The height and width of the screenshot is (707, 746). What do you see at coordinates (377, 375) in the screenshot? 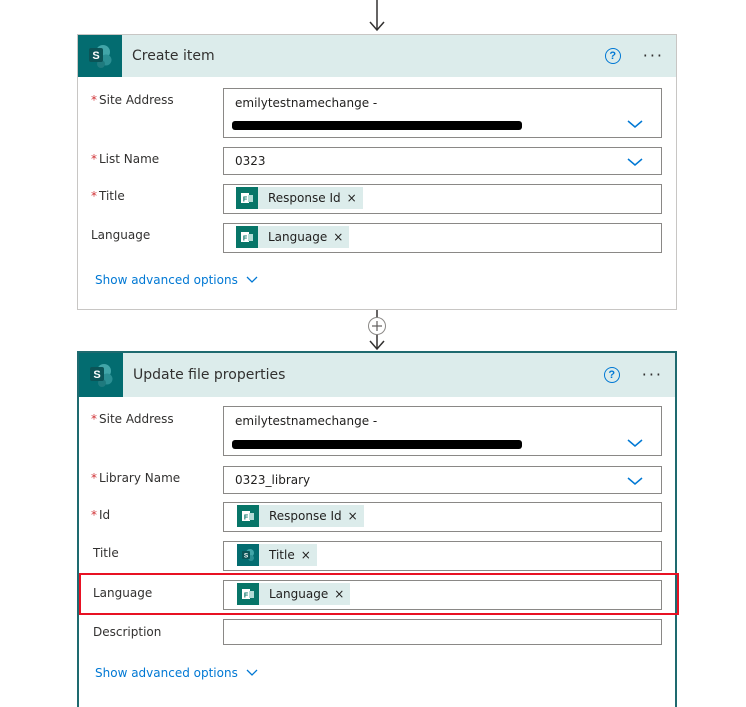
I see `update-file-properties-header: S Update file properties ? ···` at bounding box center [377, 375].